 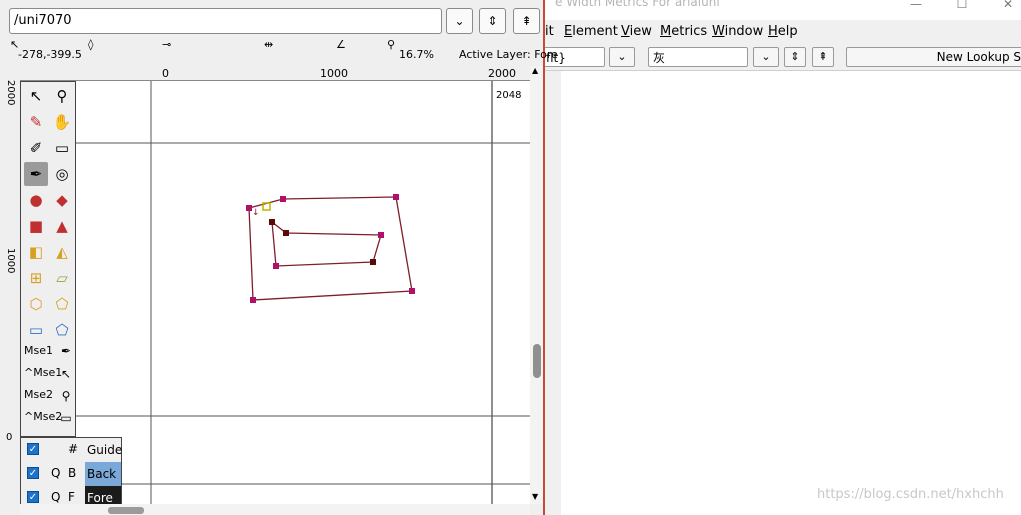 What do you see at coordinates (225, 21) in the screenshot?
I see `glyph-name-field: /uni7070` at bounding box center [225, 21].